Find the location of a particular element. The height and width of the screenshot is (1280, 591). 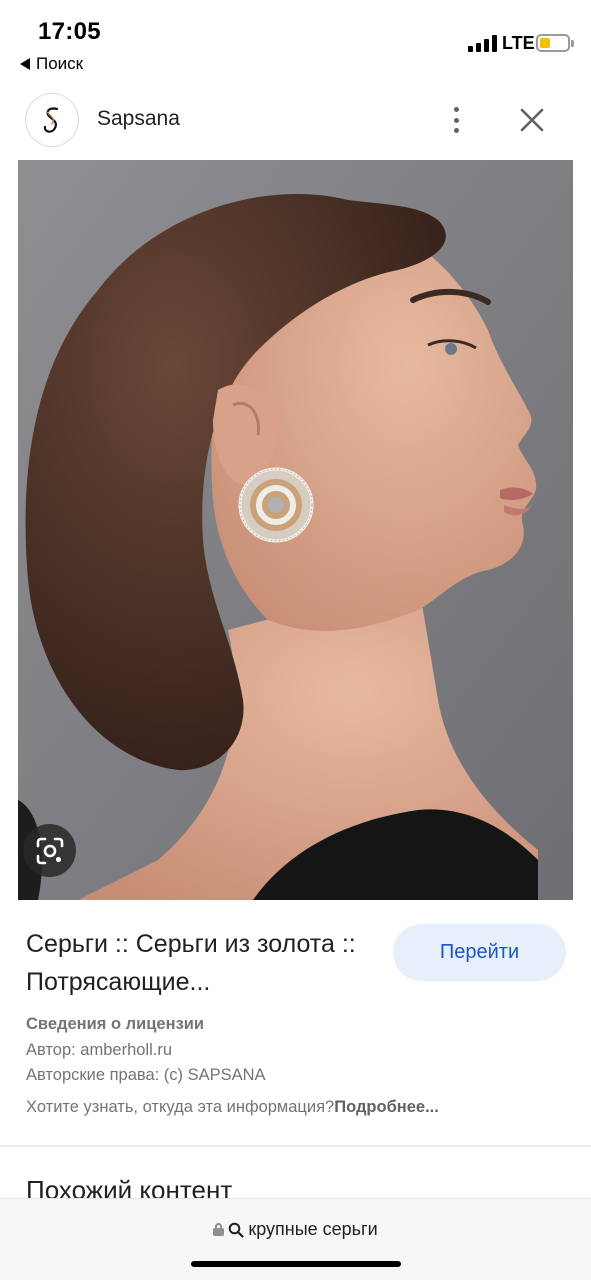

sapsana-logo-icon is located at coordinates (52, 120).